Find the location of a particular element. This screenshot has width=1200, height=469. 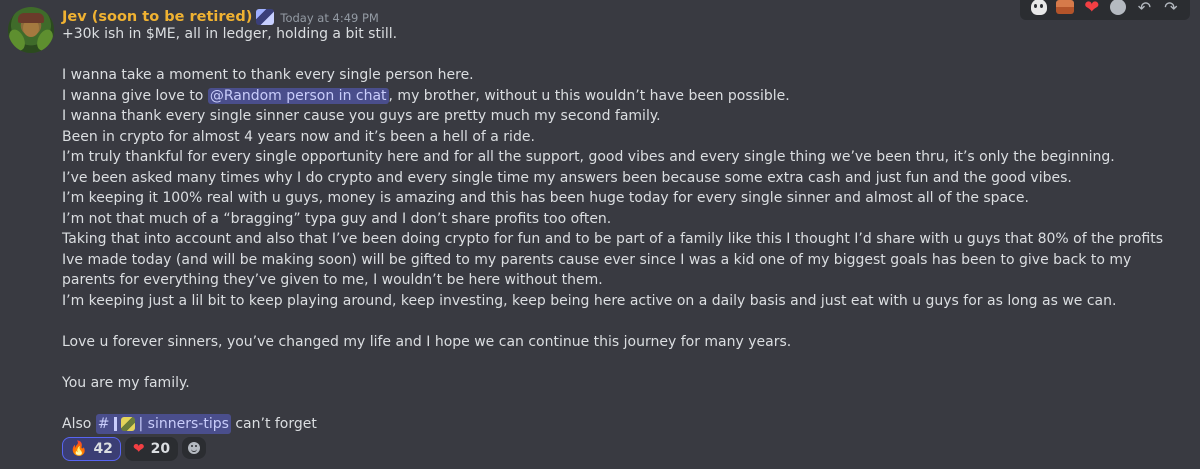

more-button: ↷ is located at coordinates (1171, 8).